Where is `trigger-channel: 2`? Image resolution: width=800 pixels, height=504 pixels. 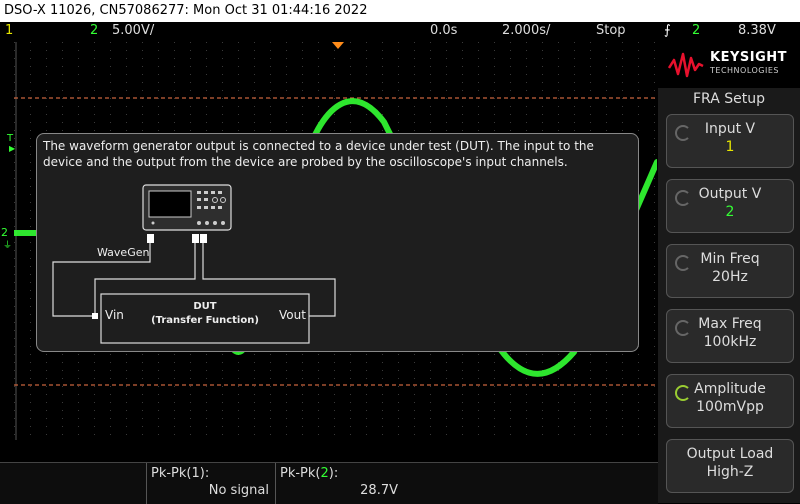
trigger-channel: 2 is located at coordinates (696, 30).